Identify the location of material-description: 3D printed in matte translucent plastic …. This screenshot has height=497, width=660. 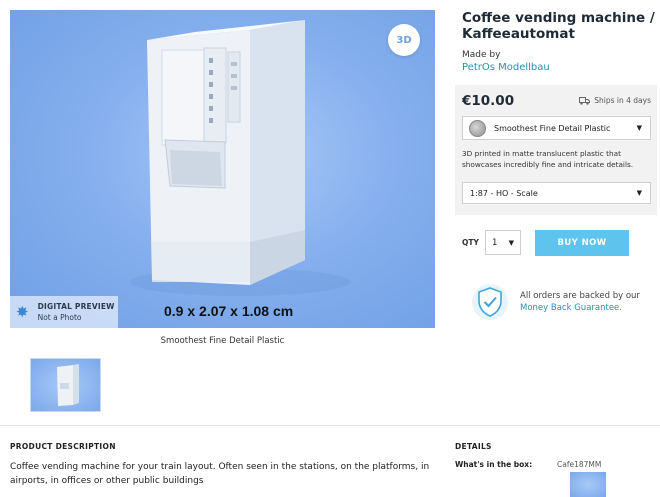
(548, 159).